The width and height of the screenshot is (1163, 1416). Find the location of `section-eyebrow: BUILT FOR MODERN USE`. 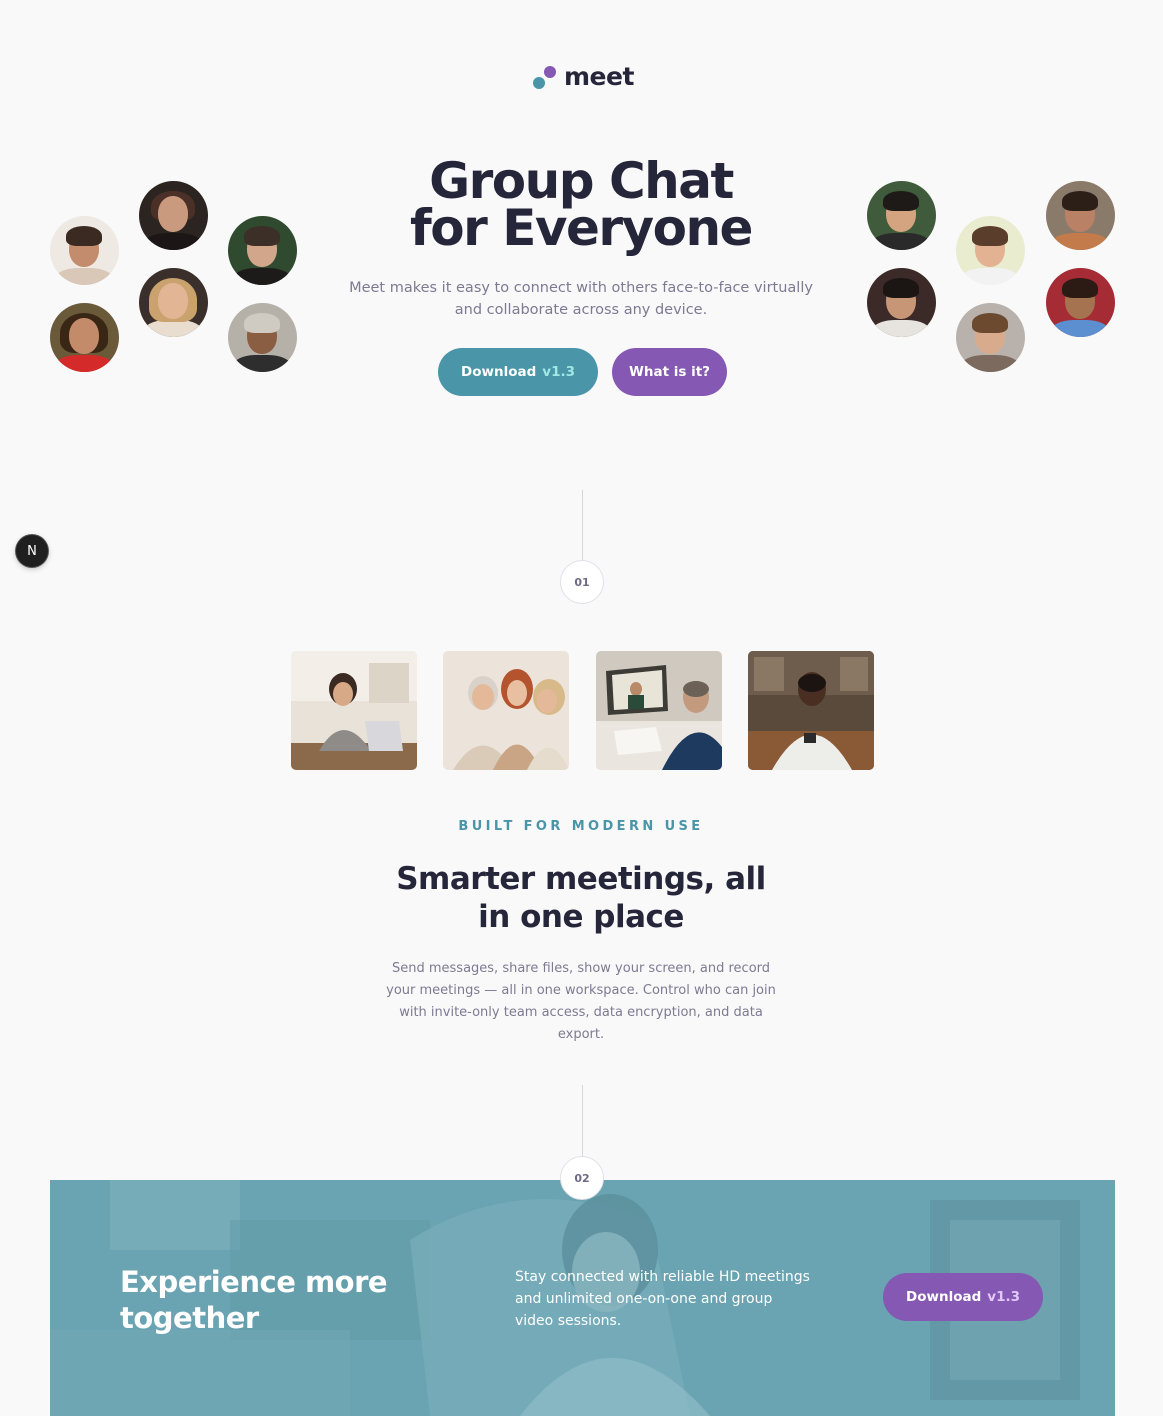

section-eyebrow: BUILT FOR MODERN USE is located at coordinates (581, 826).